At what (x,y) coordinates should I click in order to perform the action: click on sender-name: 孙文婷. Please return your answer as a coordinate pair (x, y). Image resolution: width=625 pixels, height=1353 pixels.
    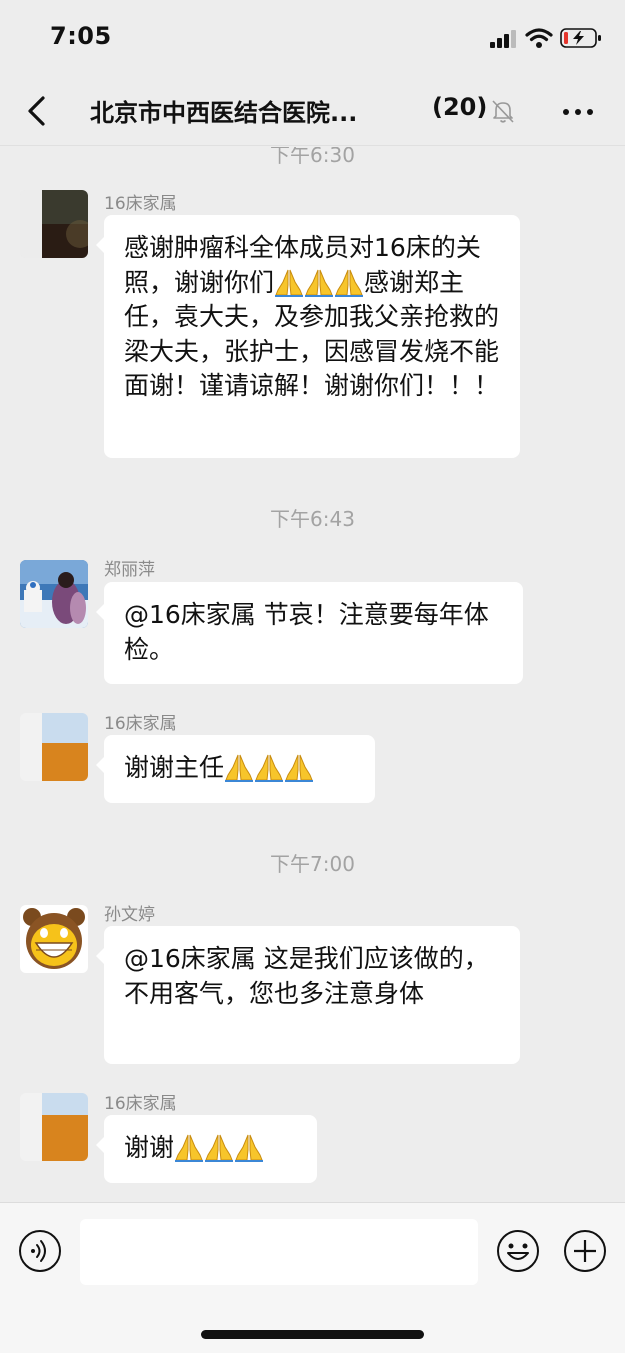
    Looking at the image, I should click on (129, 915).